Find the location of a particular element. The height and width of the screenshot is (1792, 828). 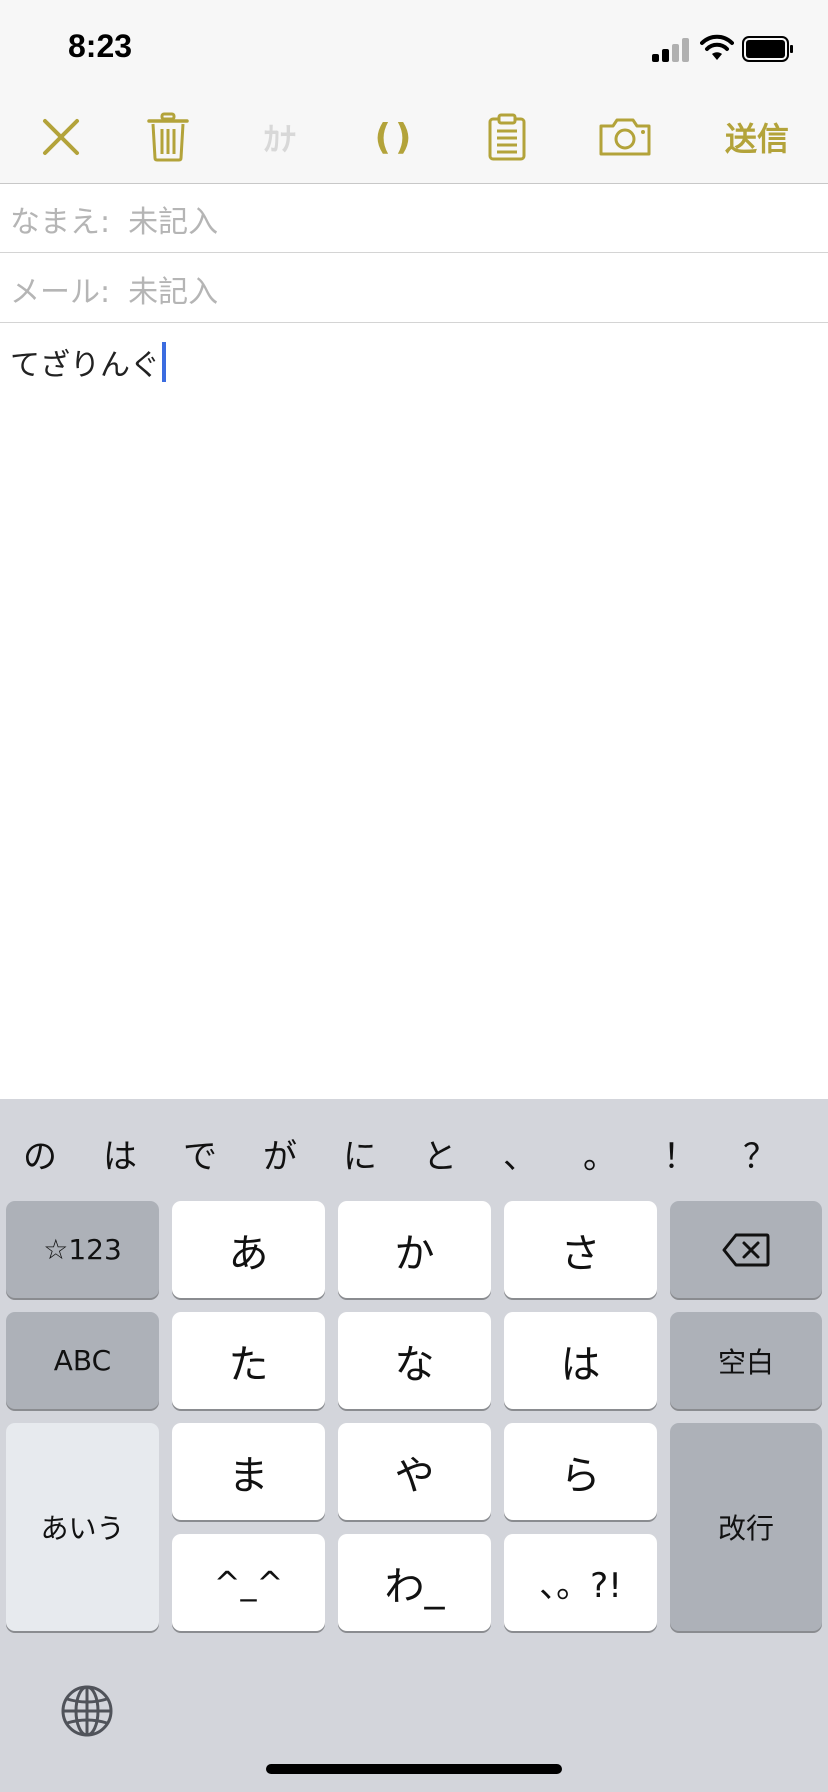

status-bar: 8:23 is located at coordinates (414, 45).